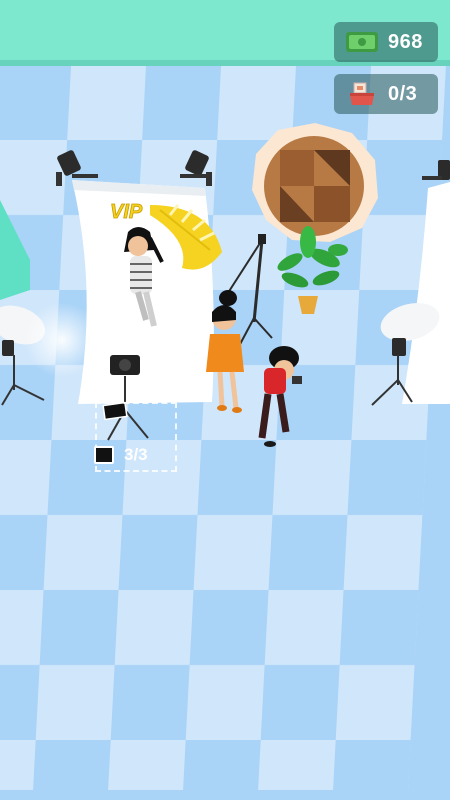  Describe the element at coordinates (126, 212) in the screenshot. I see `vip-sign: VIP` at that location.